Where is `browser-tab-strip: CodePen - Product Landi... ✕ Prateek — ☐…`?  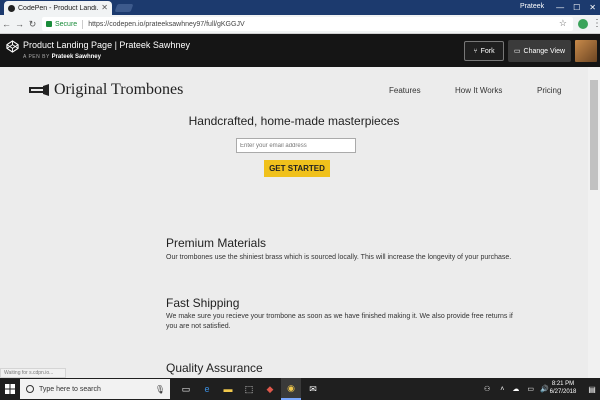 browser-tab-strip: CodePen - Product Landi... ✕ Prateek — ☐… is located at coordinates (300, 7).